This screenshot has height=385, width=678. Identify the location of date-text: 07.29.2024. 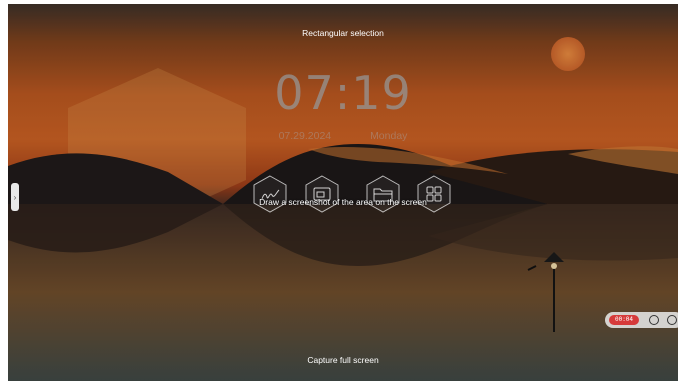
(305, 136).